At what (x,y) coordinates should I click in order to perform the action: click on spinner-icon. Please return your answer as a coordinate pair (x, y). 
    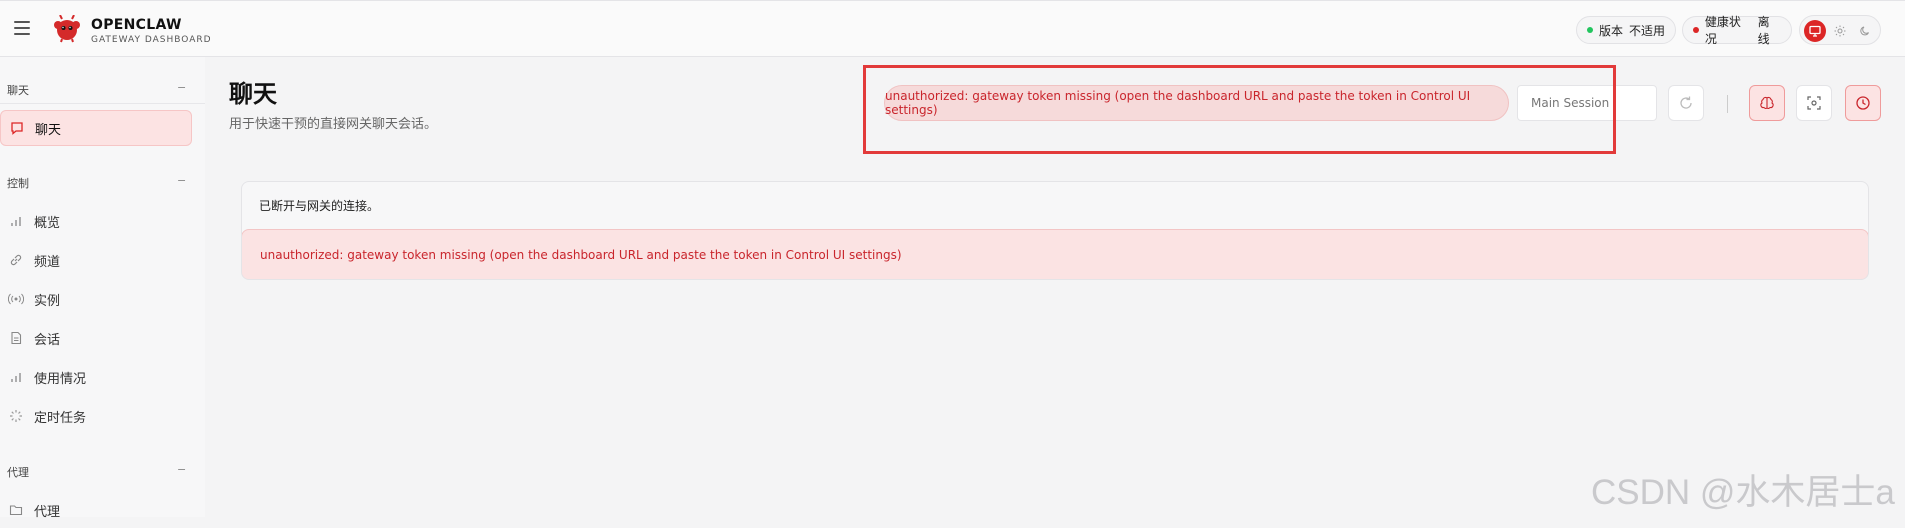
    Looking at the image, I should click on (16, 416).